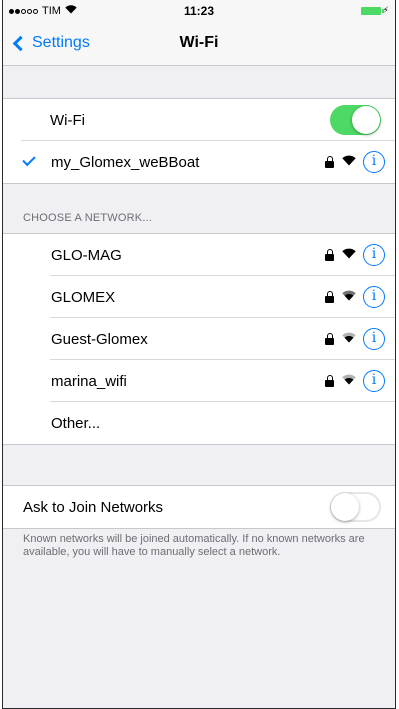  I want to click on charging-bolt-icon: ⚡, so click(385, 10).